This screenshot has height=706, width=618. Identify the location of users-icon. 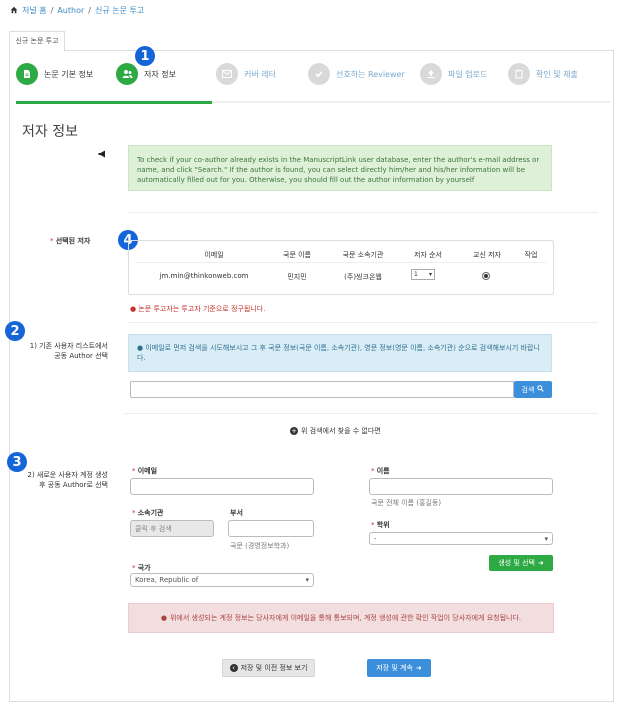
(127, 74).